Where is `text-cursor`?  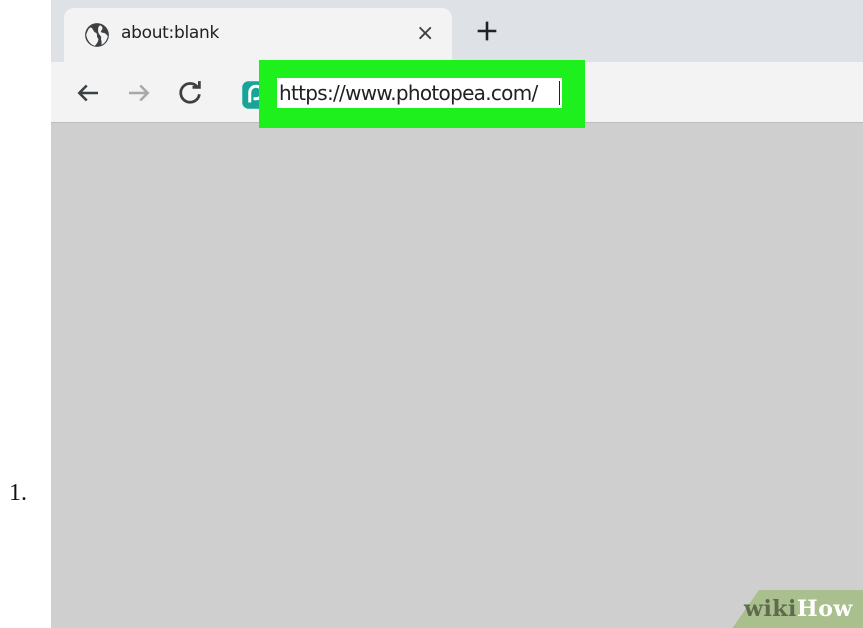 text-cursor is located at coordinates (559, 93).